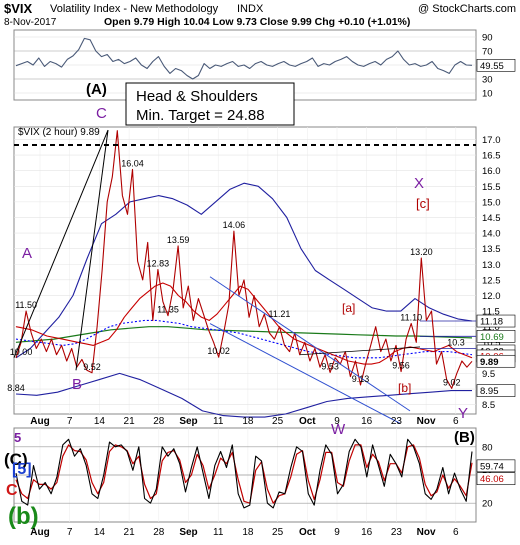 The image size is (520, 545). What do you see at coordinates (22, 469) in the screenshot?
I see `stoch-wave-label: [5]` at bounding box center [22, 469].